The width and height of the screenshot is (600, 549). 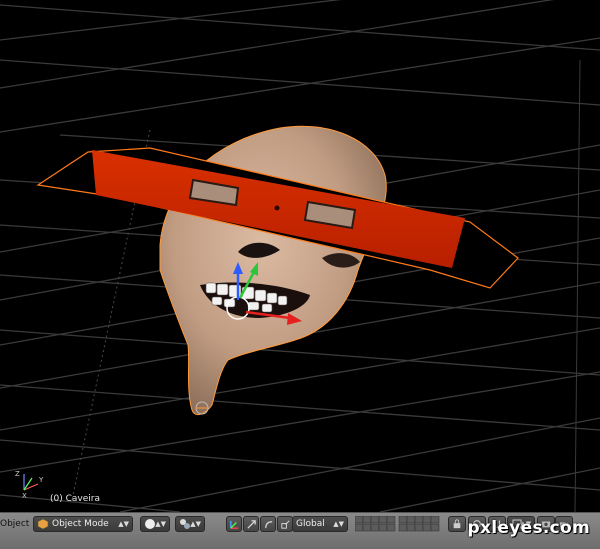 I want to click on orientation-dropdown: Global ▲▼, so click(x=320, y=524).